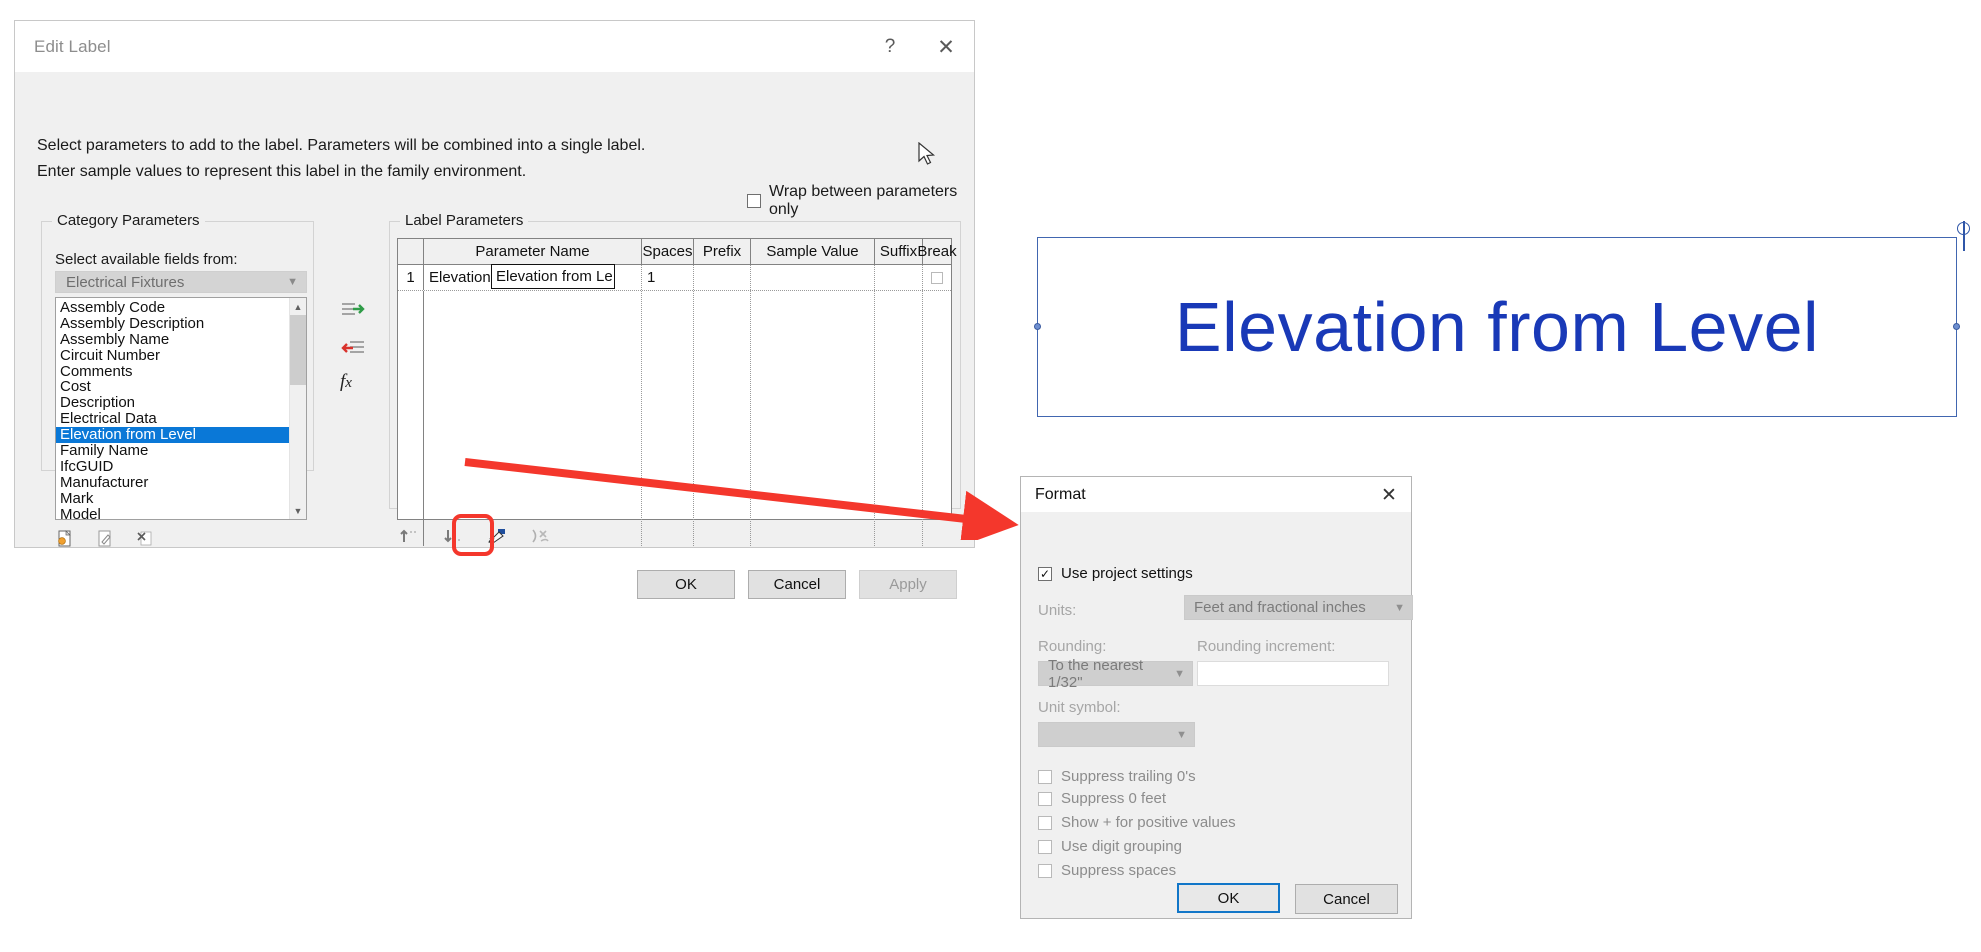  What do you see at coordinates (1116, 734) in the screenshot?
I see `unit-symbol-combo: ▼` at bounding box center [1116, 734].